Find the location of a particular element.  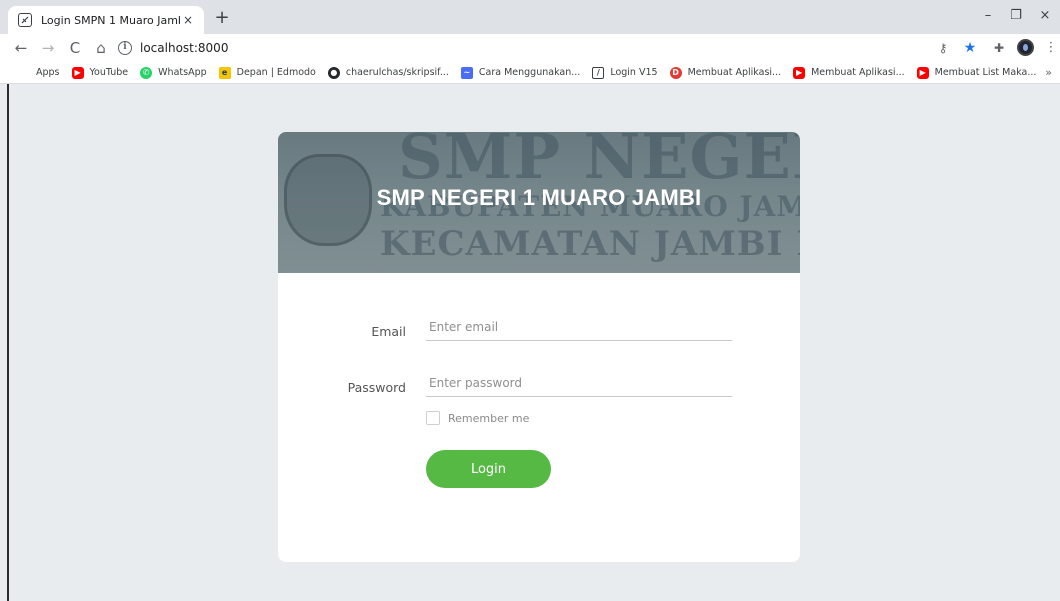

menu-kebab-icon: ⋮ is located at coordinates (1051, 48).